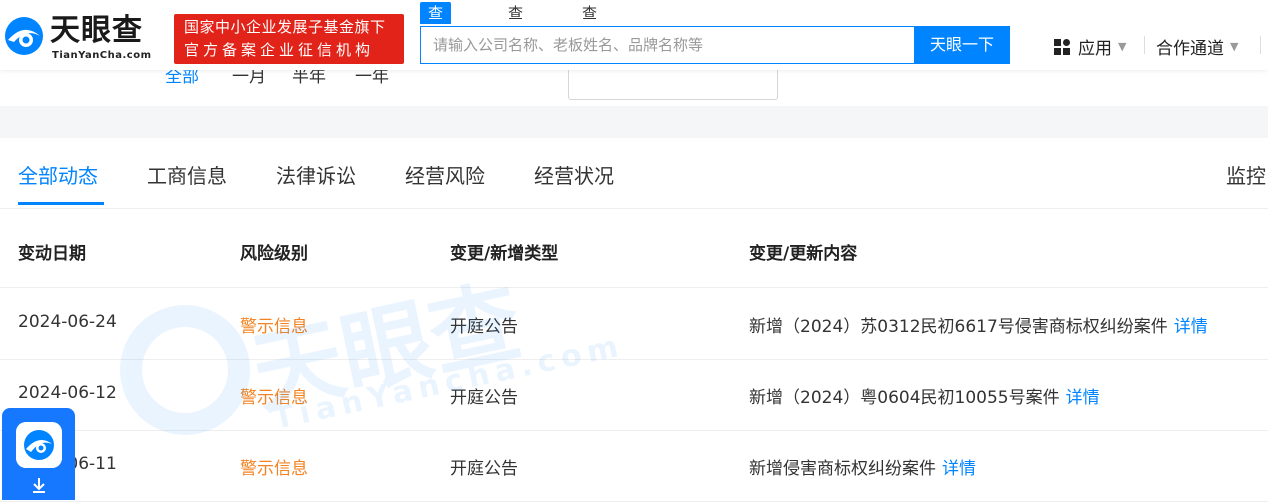 The height and width of the screenshot is (502, 1268). What do you see at coordinates (289, 39) in the screenshot?
I see `certification-badge: 国家中小企业发展子基金旗下 官方备案企业征信机构` at bounding box center [289, 39].